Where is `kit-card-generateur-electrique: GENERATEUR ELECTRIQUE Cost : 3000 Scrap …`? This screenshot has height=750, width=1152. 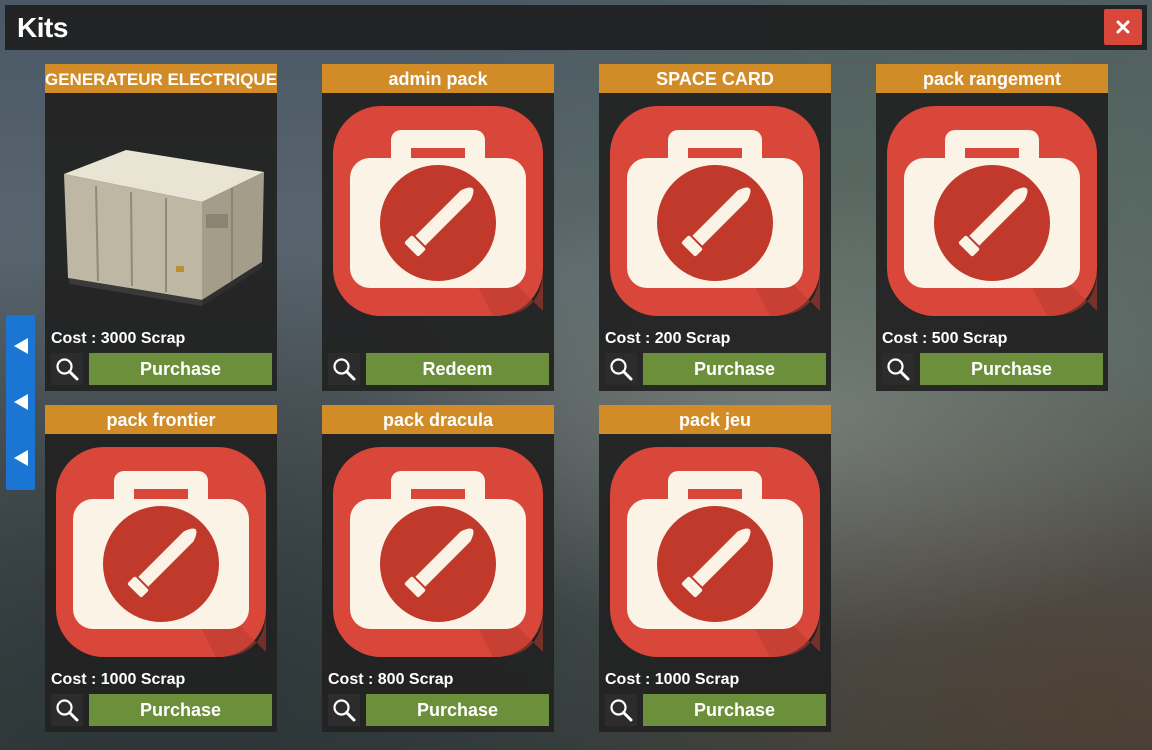 kit-card-generateur-electrique: GENERATEUR ELECTRIQUE Cost : 3000 Scrap … is located at coordinates (161, 227).